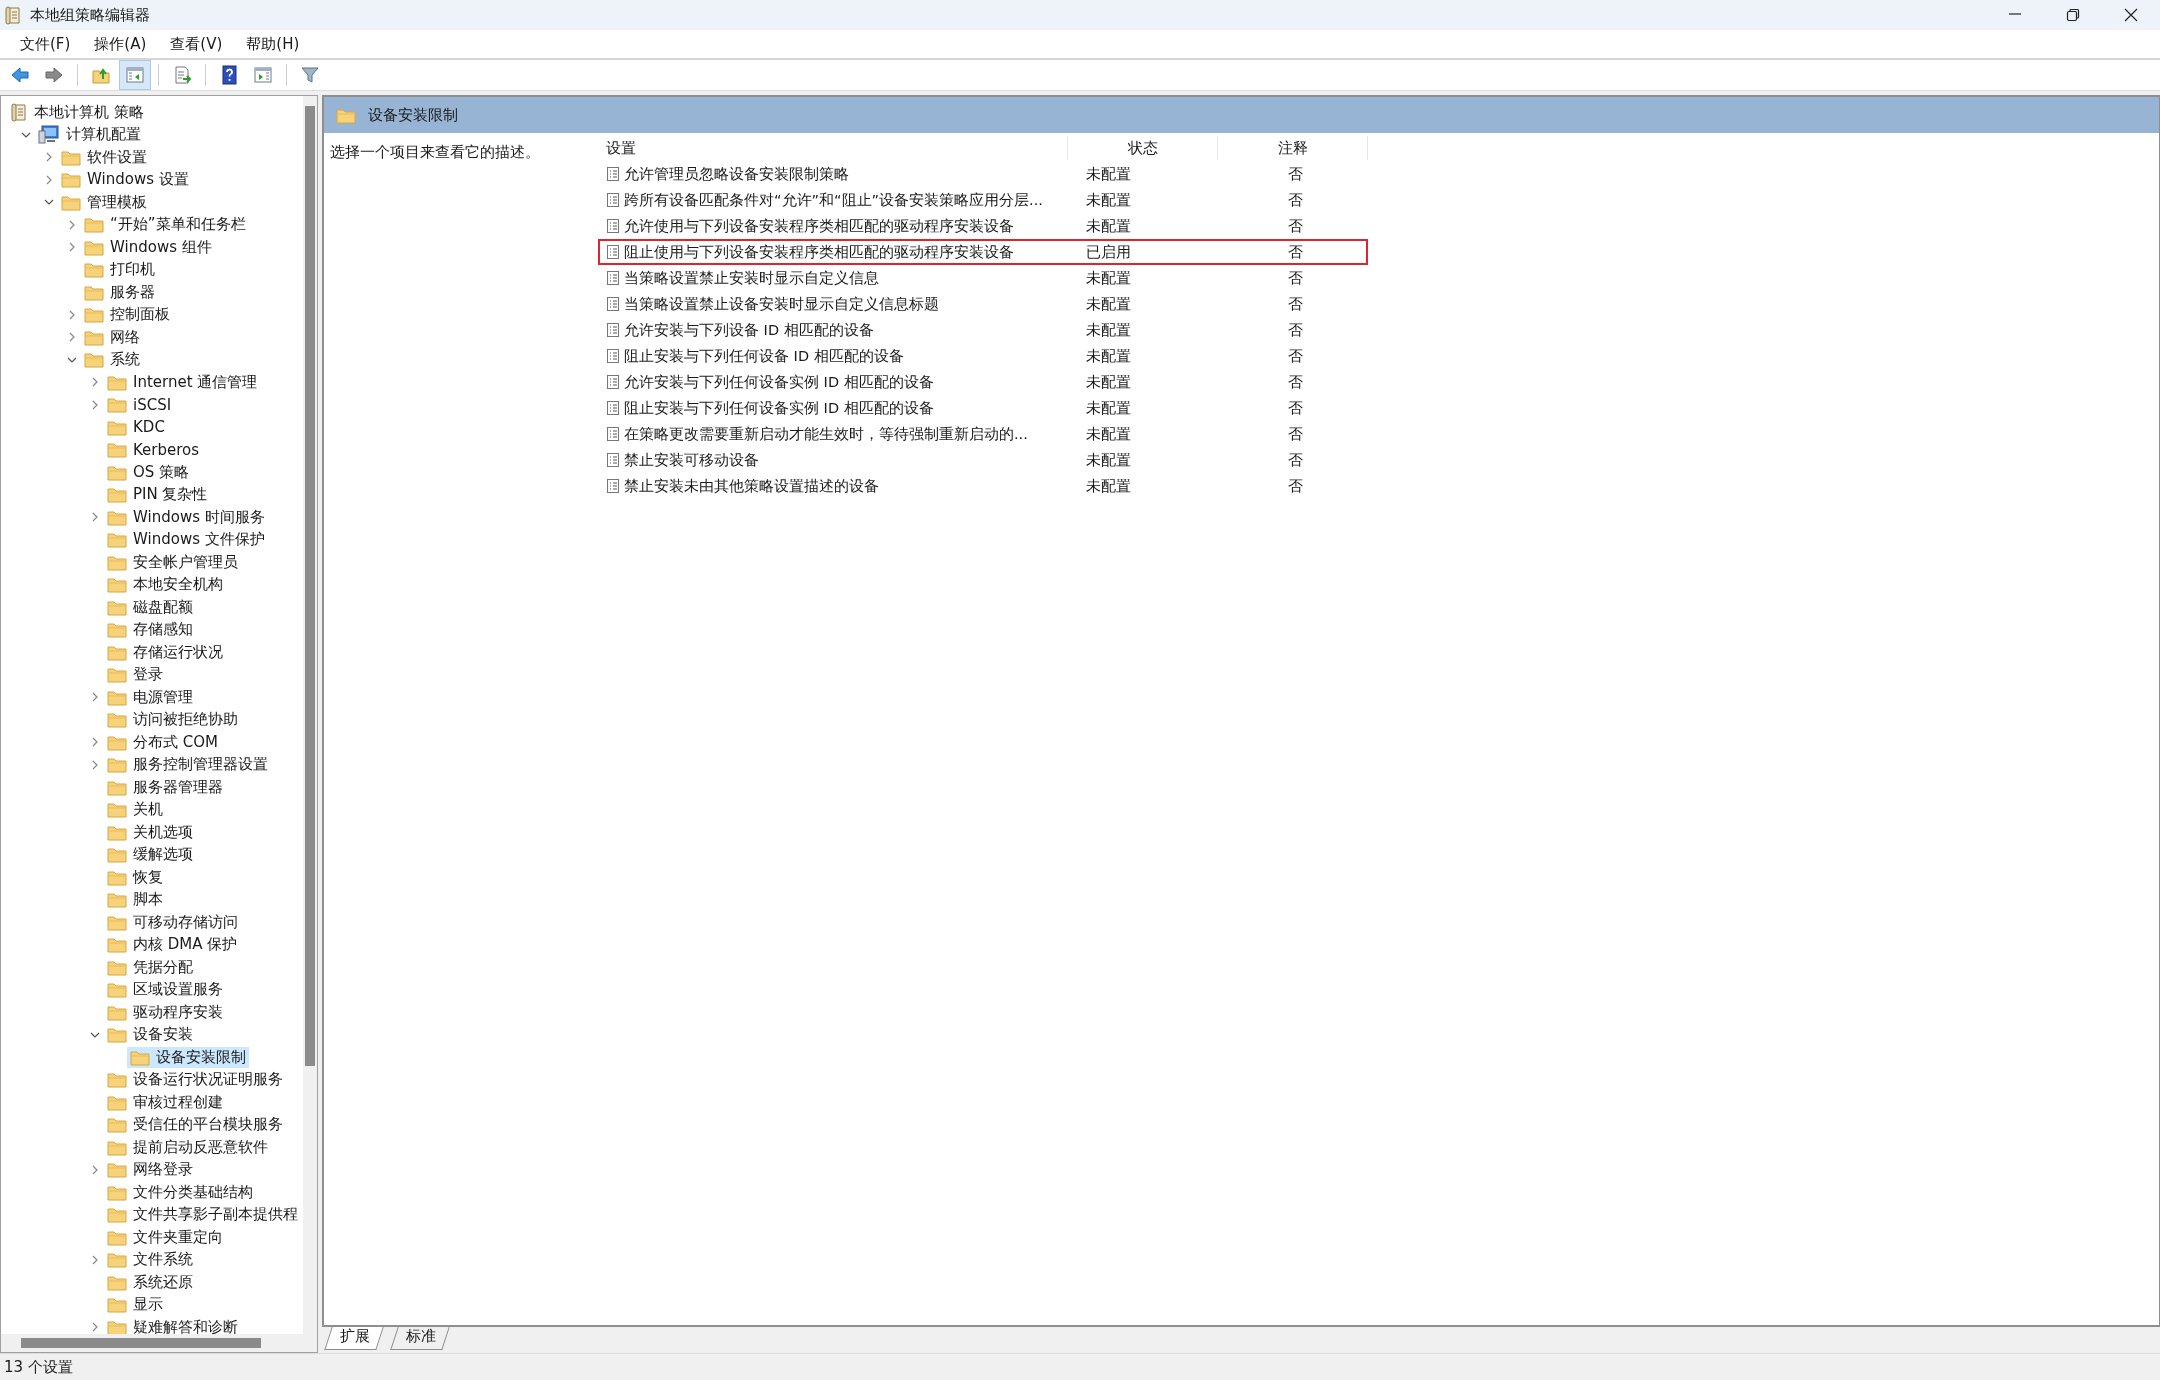 The width and height of the screenshot is (2160, 1380). I want to click on tree-item: Windows 文件保护, so click(186, 540).